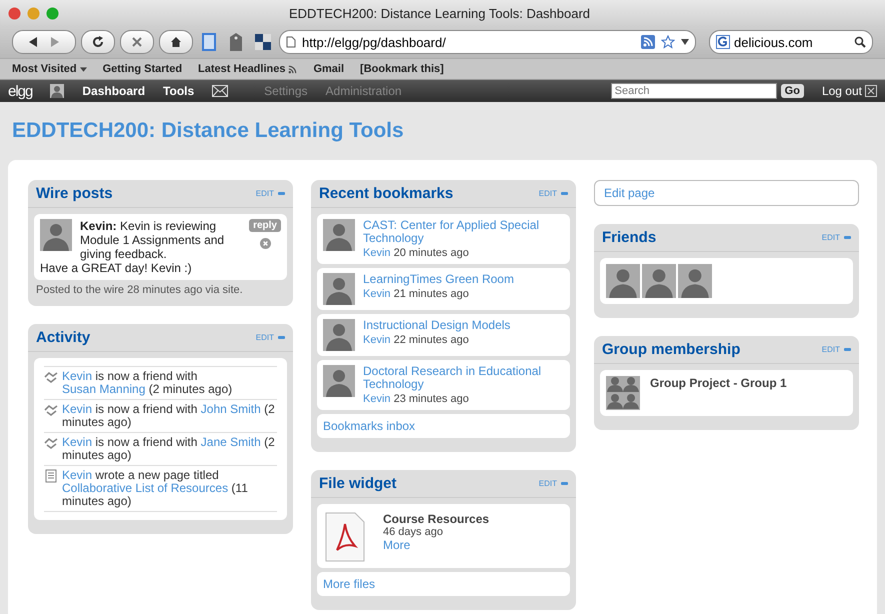 The image size is (885, 614). What do you see at coordinates (114, 91) in the screenshot?
I see `nav-link: Dashboard` at bounding box center [114, 91].